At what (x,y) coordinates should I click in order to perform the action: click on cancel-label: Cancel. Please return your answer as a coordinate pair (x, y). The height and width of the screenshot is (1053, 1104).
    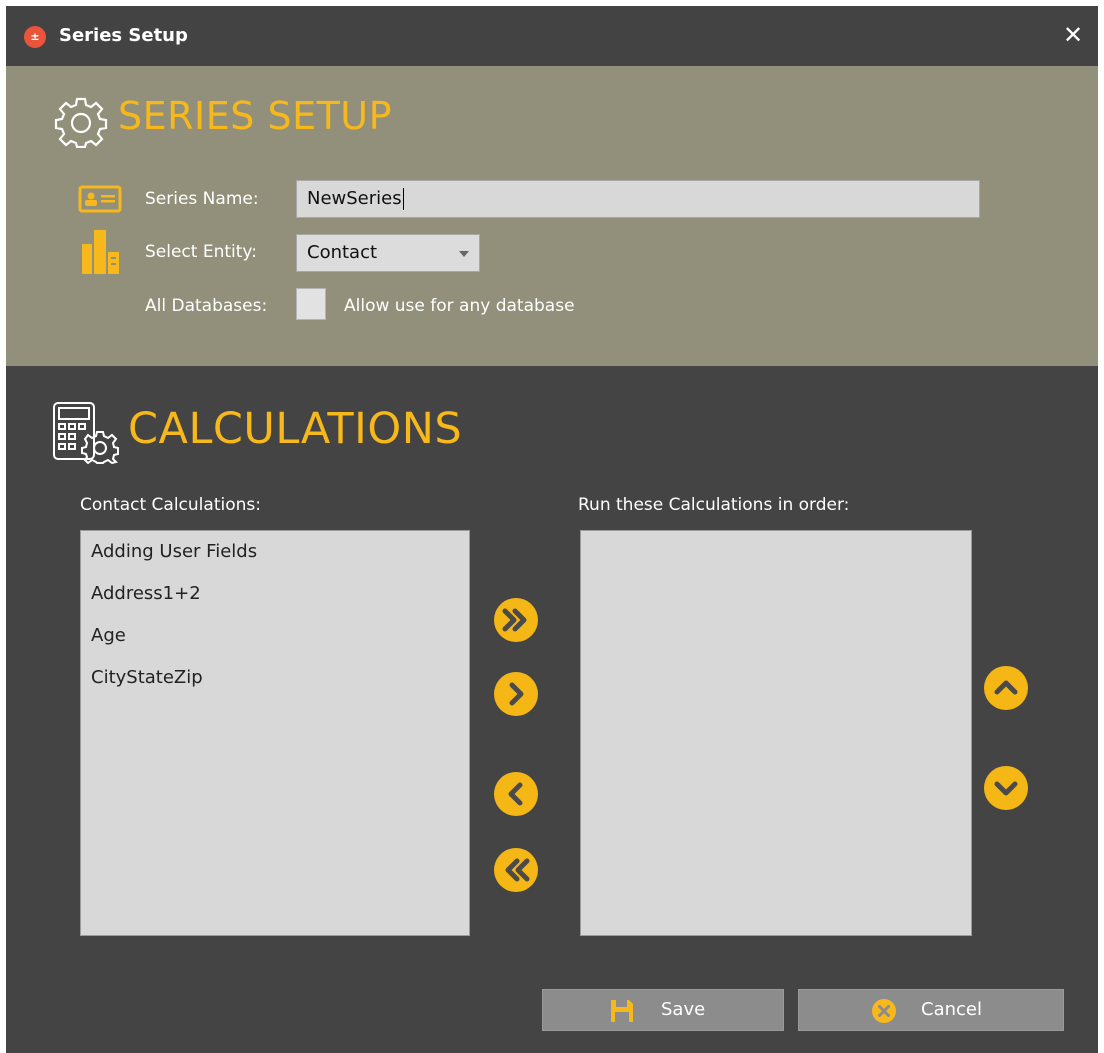
    Looking at the image, I should click on (951, 1009).